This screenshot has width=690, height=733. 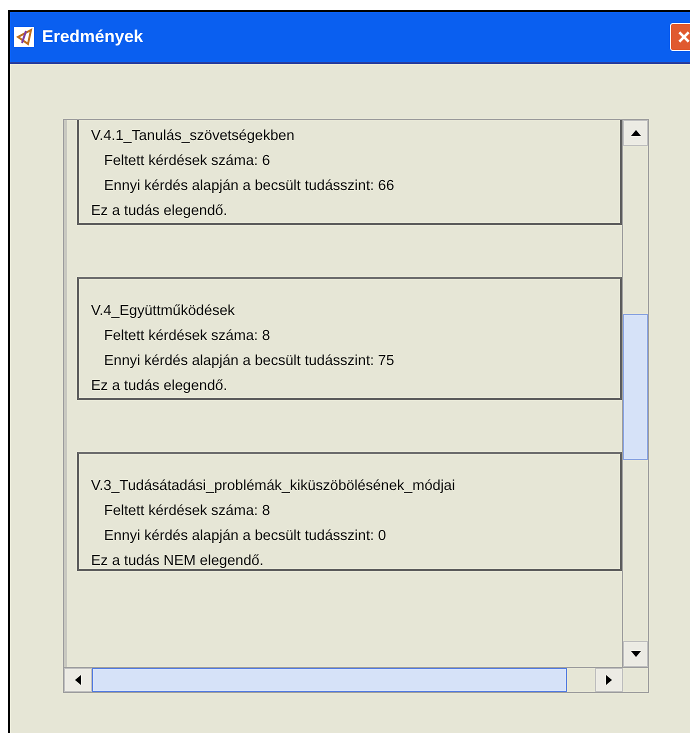 I want to click on topic-title: V.3_Tudásátadási_problémák_kiküszöbölésének_módjai, so click(x=273, y=486).